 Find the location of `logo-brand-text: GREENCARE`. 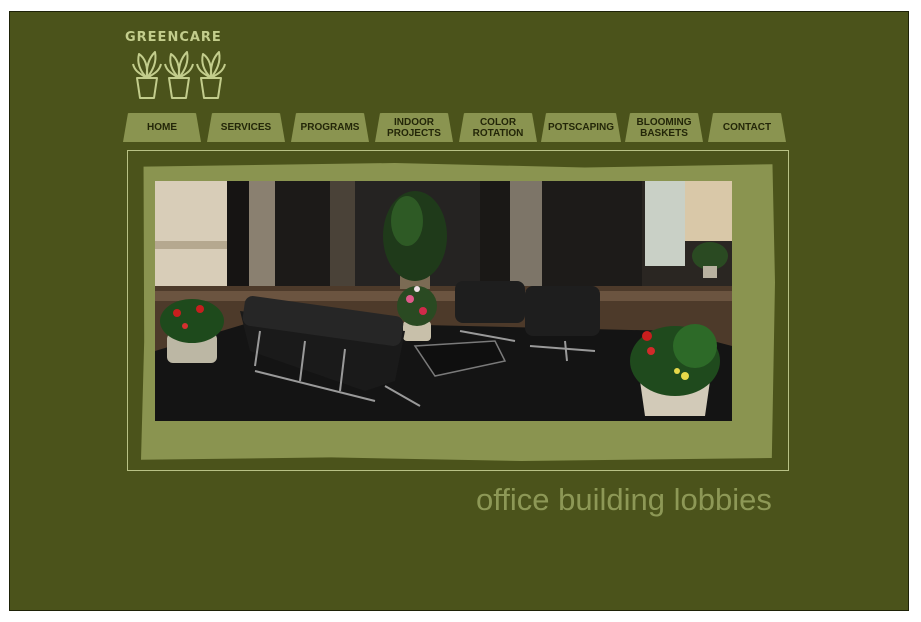

logo-brand-text: GREENCARE is located at coordinates (173, 37).